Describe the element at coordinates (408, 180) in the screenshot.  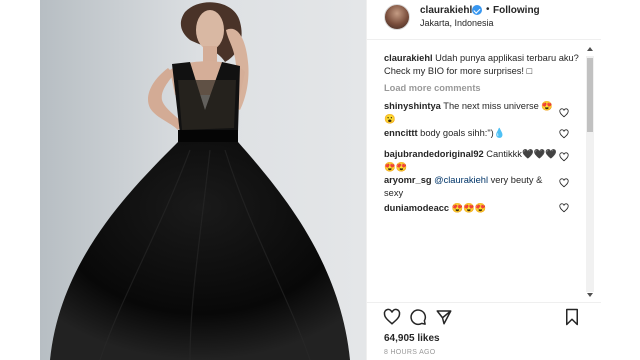
I see `comment-username: aryomr_sg` at that location.